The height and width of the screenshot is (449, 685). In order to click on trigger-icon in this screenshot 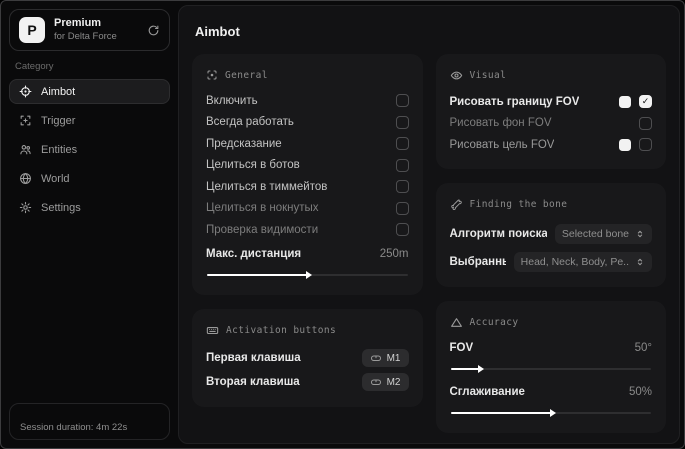, I will do `click(25, 120)`.